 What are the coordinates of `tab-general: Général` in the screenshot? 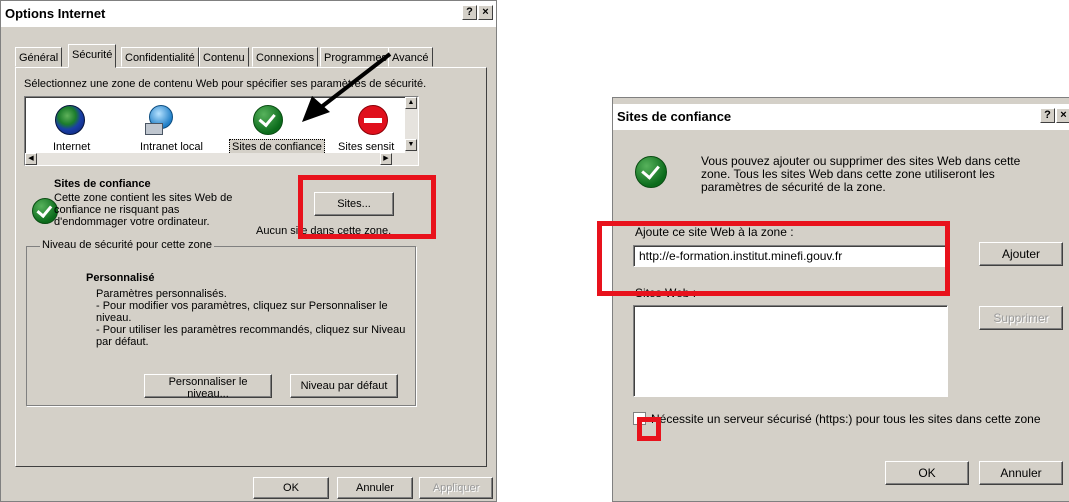 It's located at (39, 57).